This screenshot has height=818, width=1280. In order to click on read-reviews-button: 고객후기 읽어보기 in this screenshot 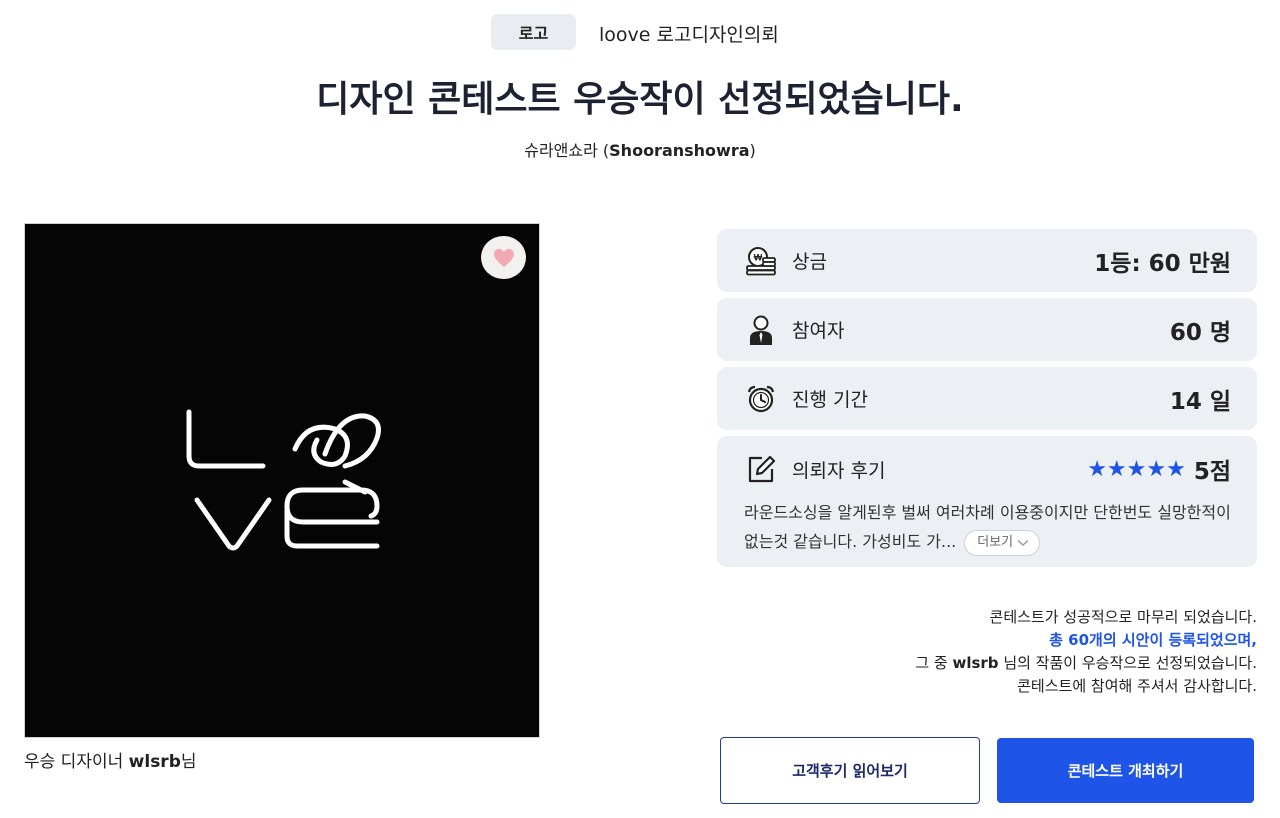, I will do `click(850, 770)`.